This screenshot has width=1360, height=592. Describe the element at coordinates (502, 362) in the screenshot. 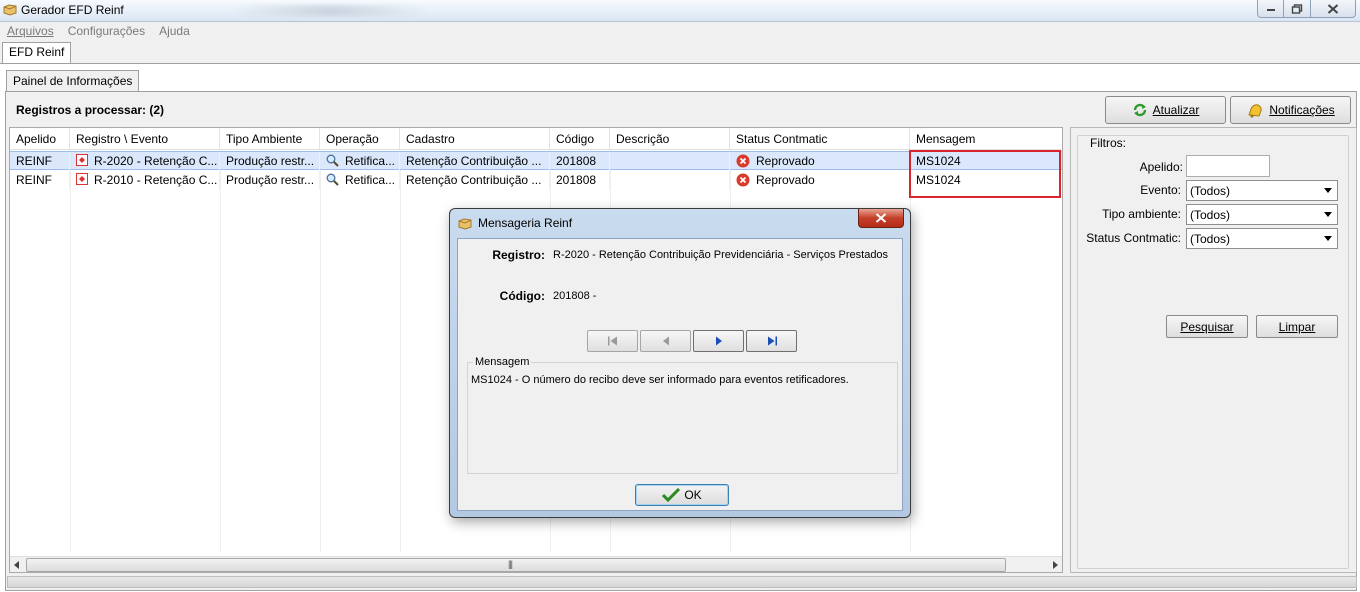

I see `mensagem-legend: Mensagem` at that location.